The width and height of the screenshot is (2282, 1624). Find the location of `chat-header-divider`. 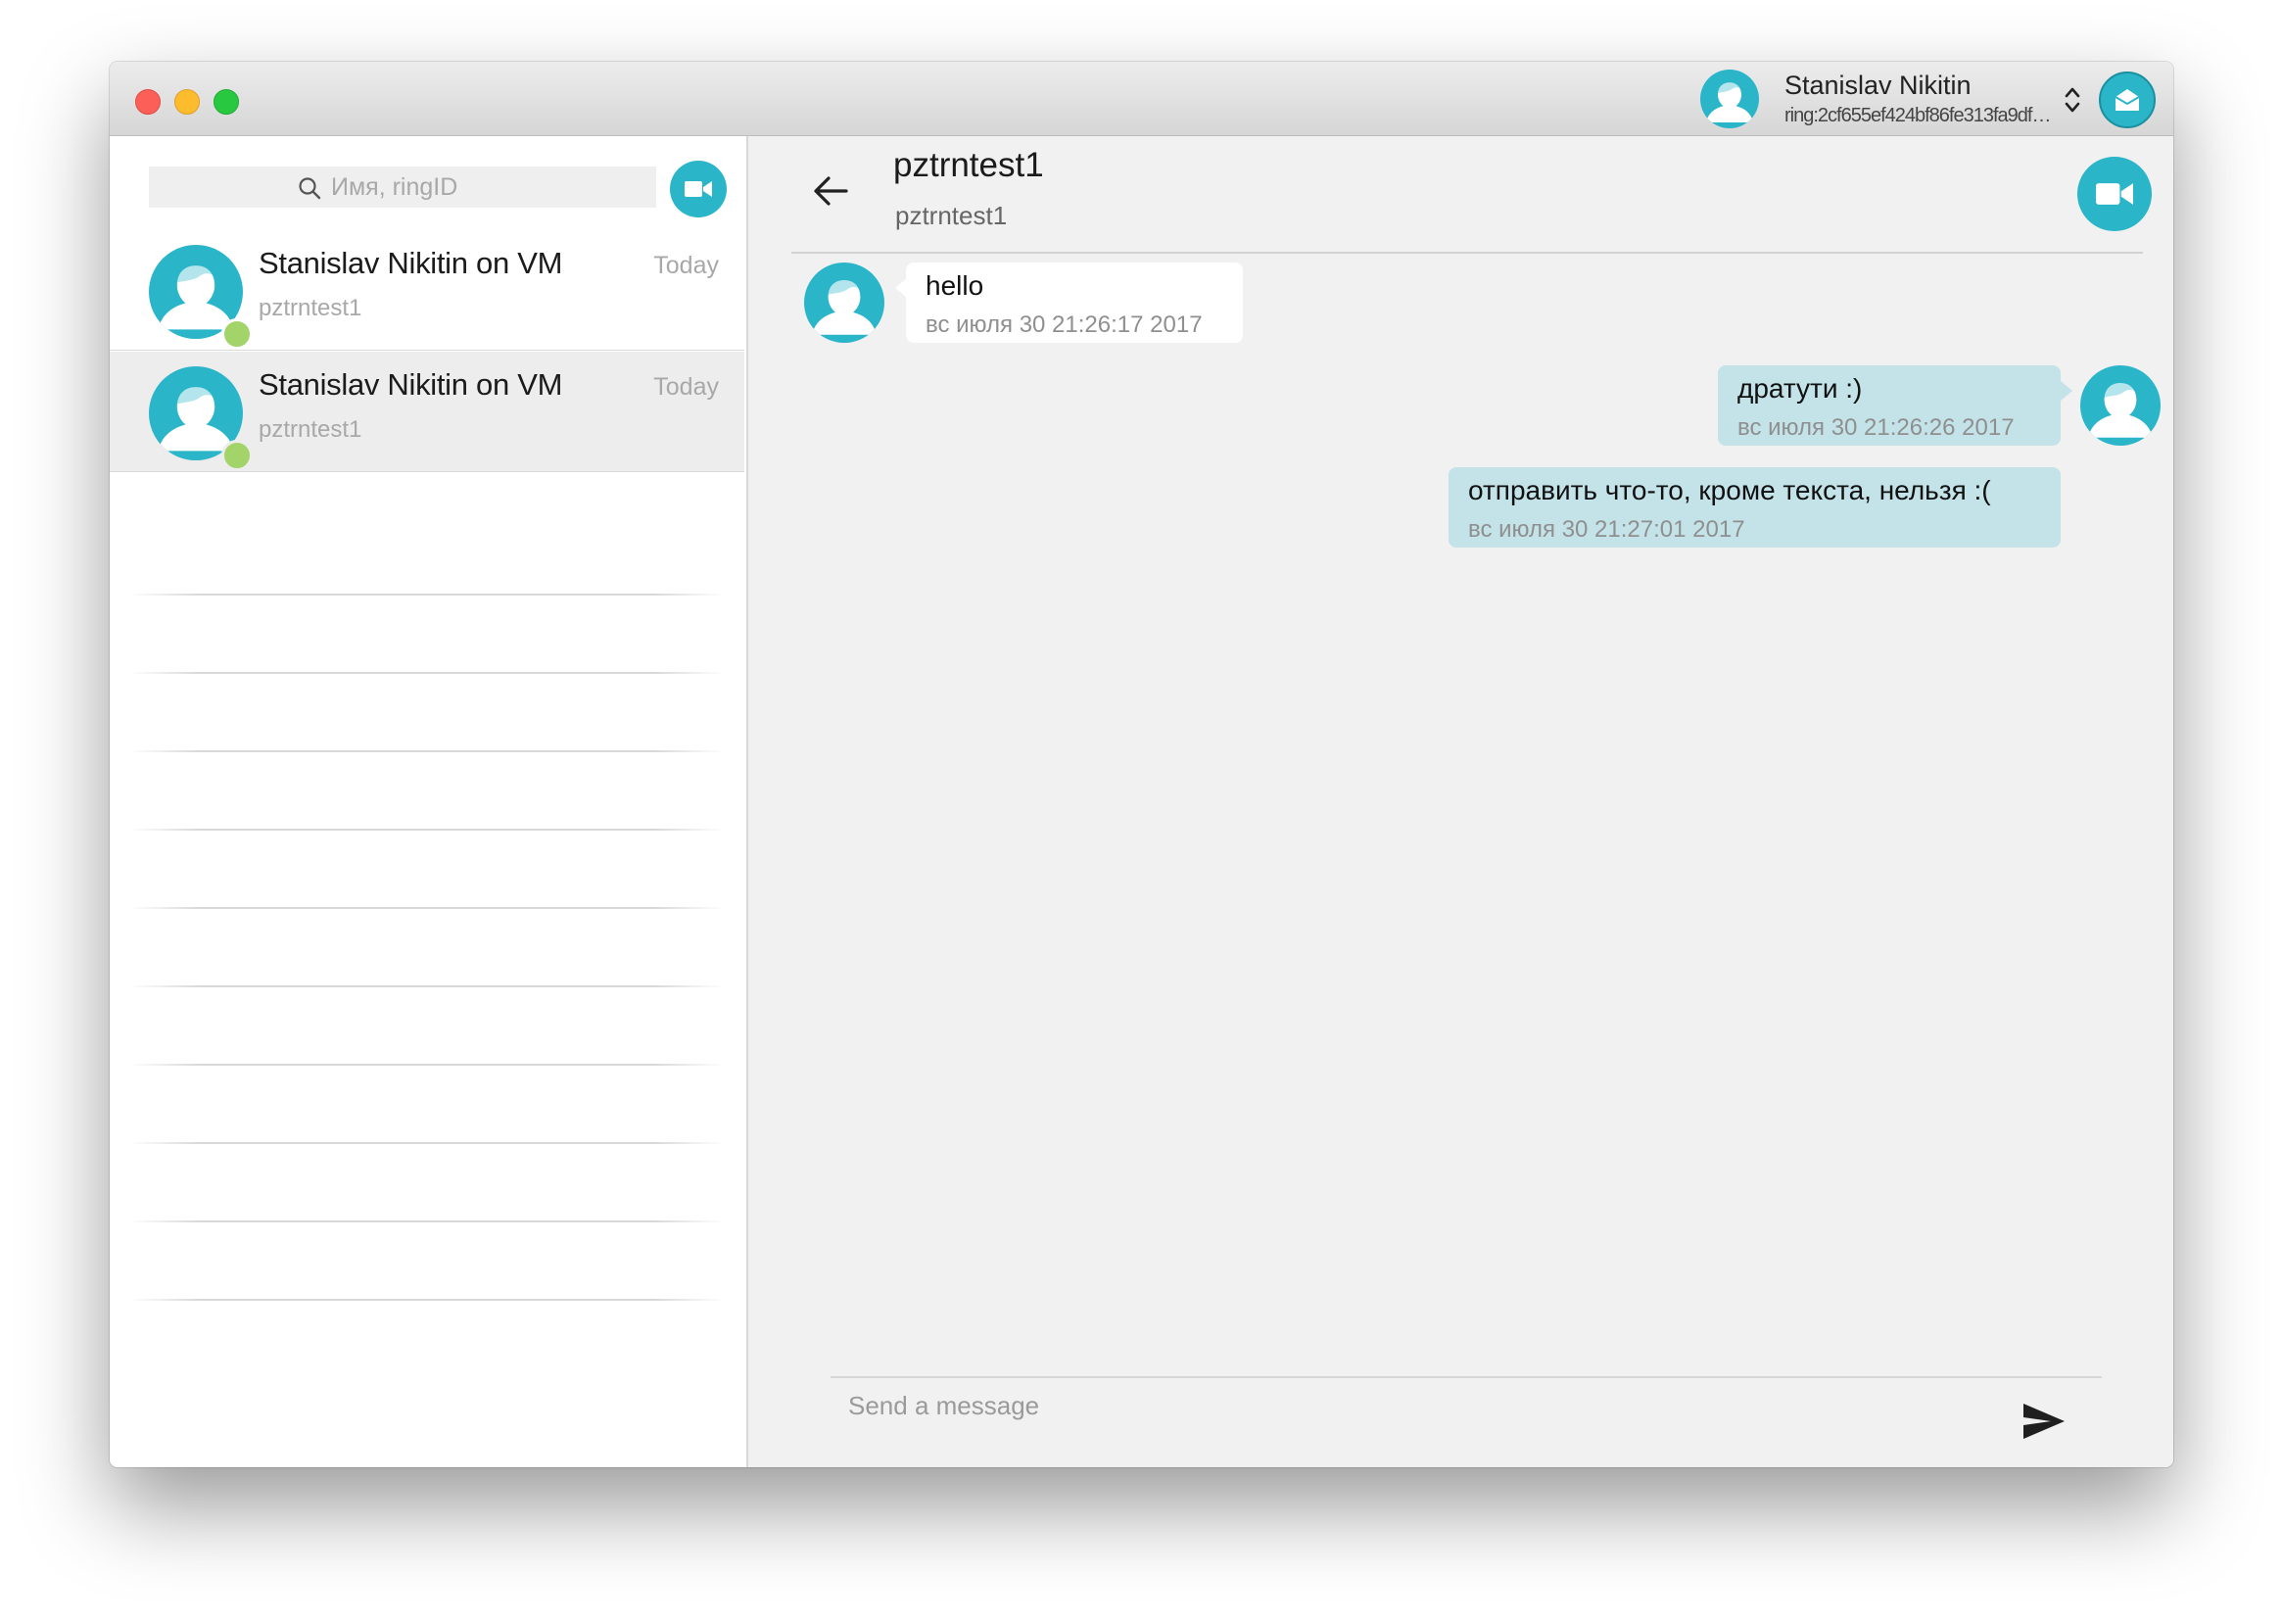

chat-header-divider is located at coordinates (1467, 253).